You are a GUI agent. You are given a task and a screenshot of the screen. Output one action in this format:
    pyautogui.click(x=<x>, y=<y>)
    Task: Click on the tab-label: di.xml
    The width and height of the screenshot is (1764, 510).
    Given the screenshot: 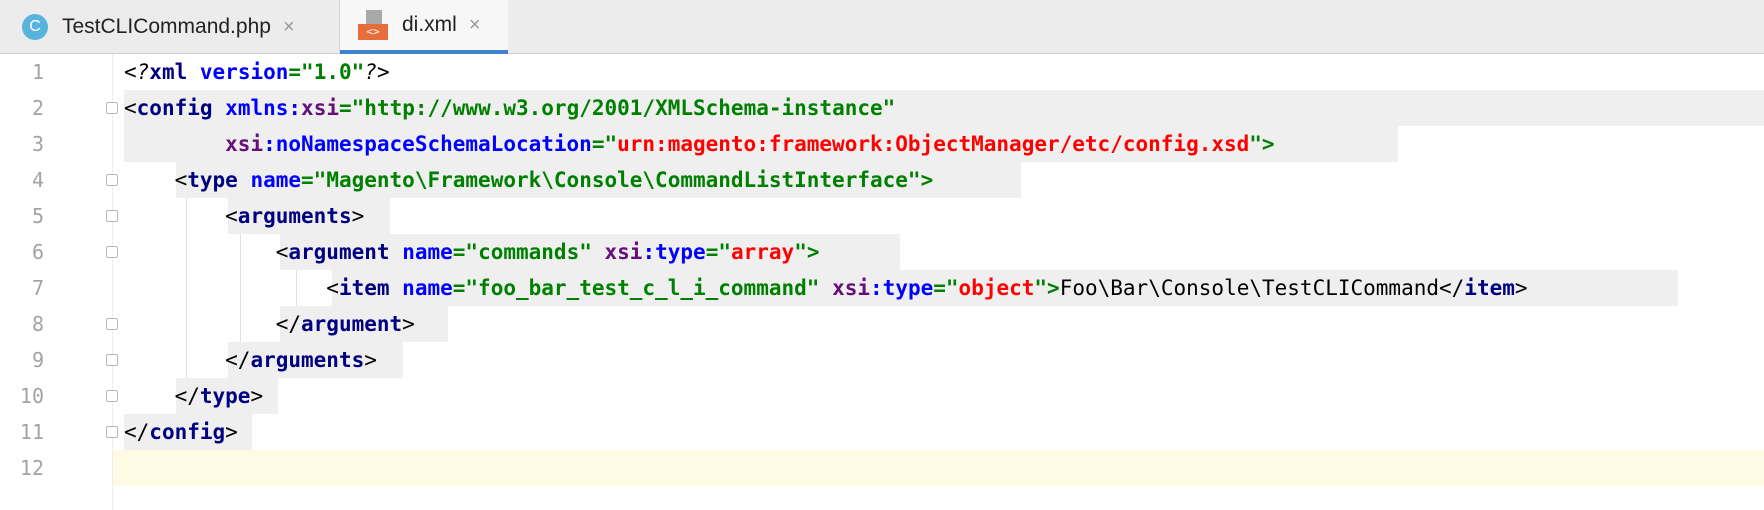 What is the action you would take?
    pyautogui.click(x=429, y=24)
    